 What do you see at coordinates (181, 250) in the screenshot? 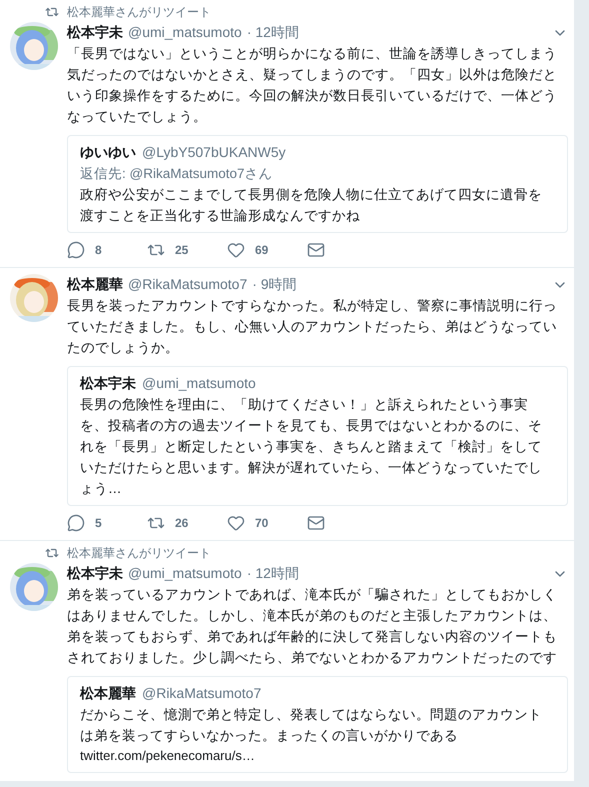
I see `retweet-count: 25` at bounding box center [181, 250].